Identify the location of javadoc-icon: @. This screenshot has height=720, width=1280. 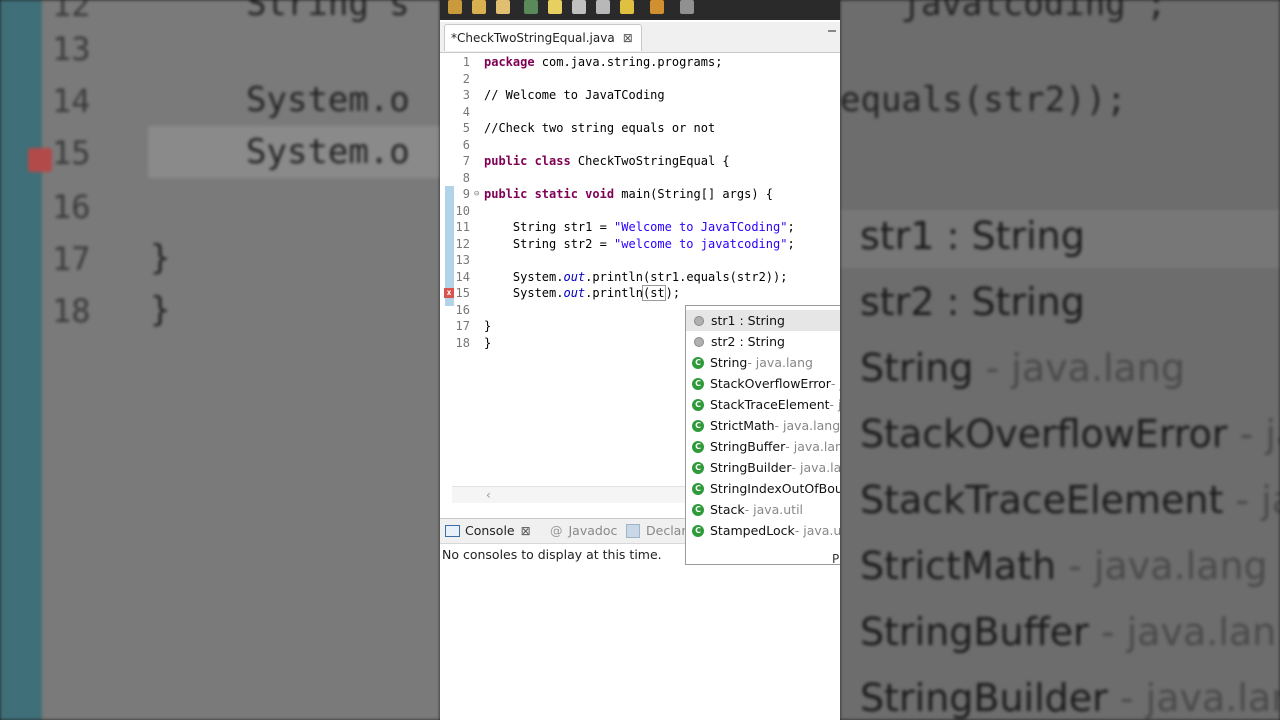
(556, 530).